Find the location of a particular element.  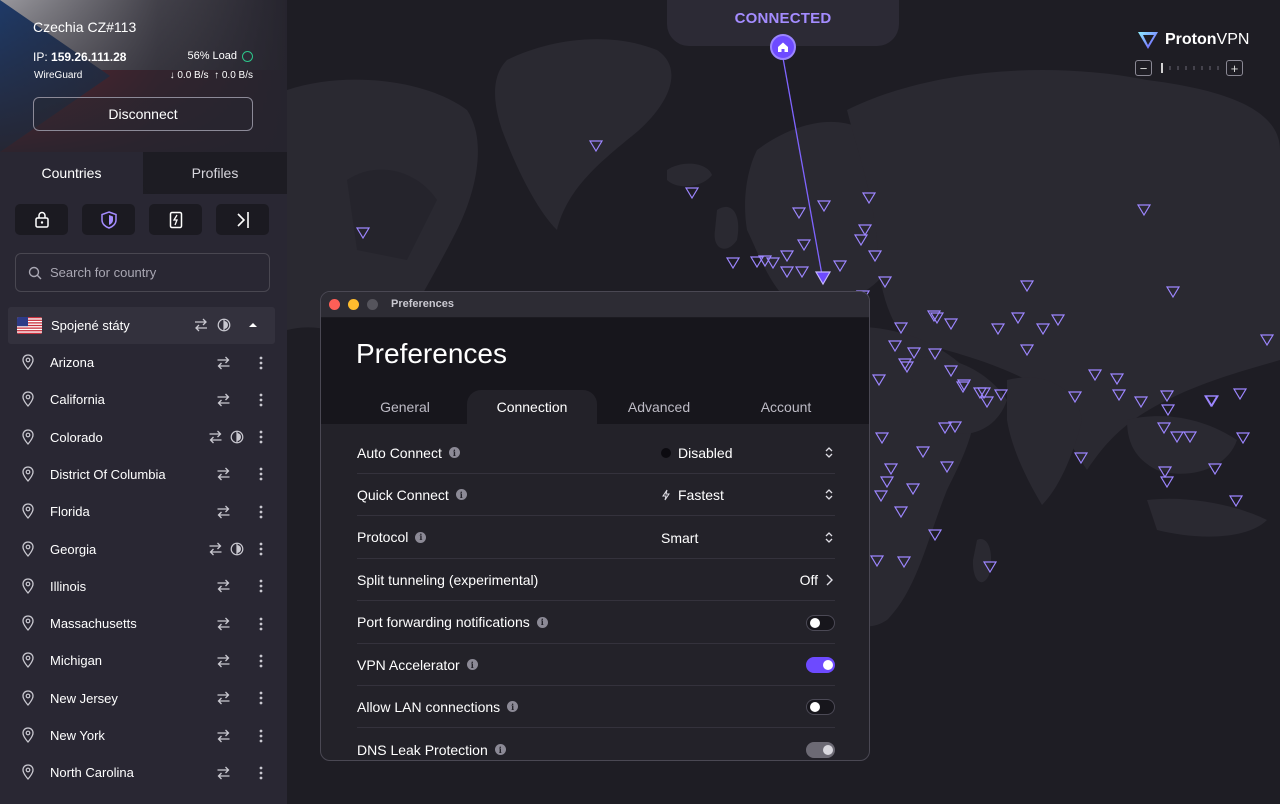

setting-link: Off is located at coordinates (816, 580).